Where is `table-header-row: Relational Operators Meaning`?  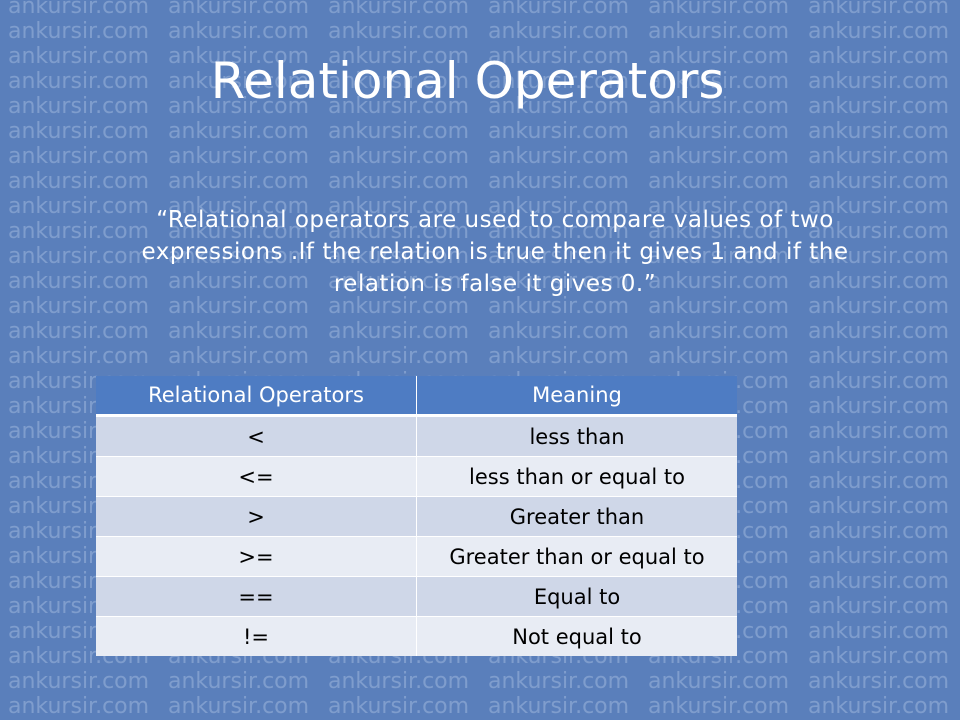 table-header-row: Relational Operators Meaning is located at coordinates (416, 396).